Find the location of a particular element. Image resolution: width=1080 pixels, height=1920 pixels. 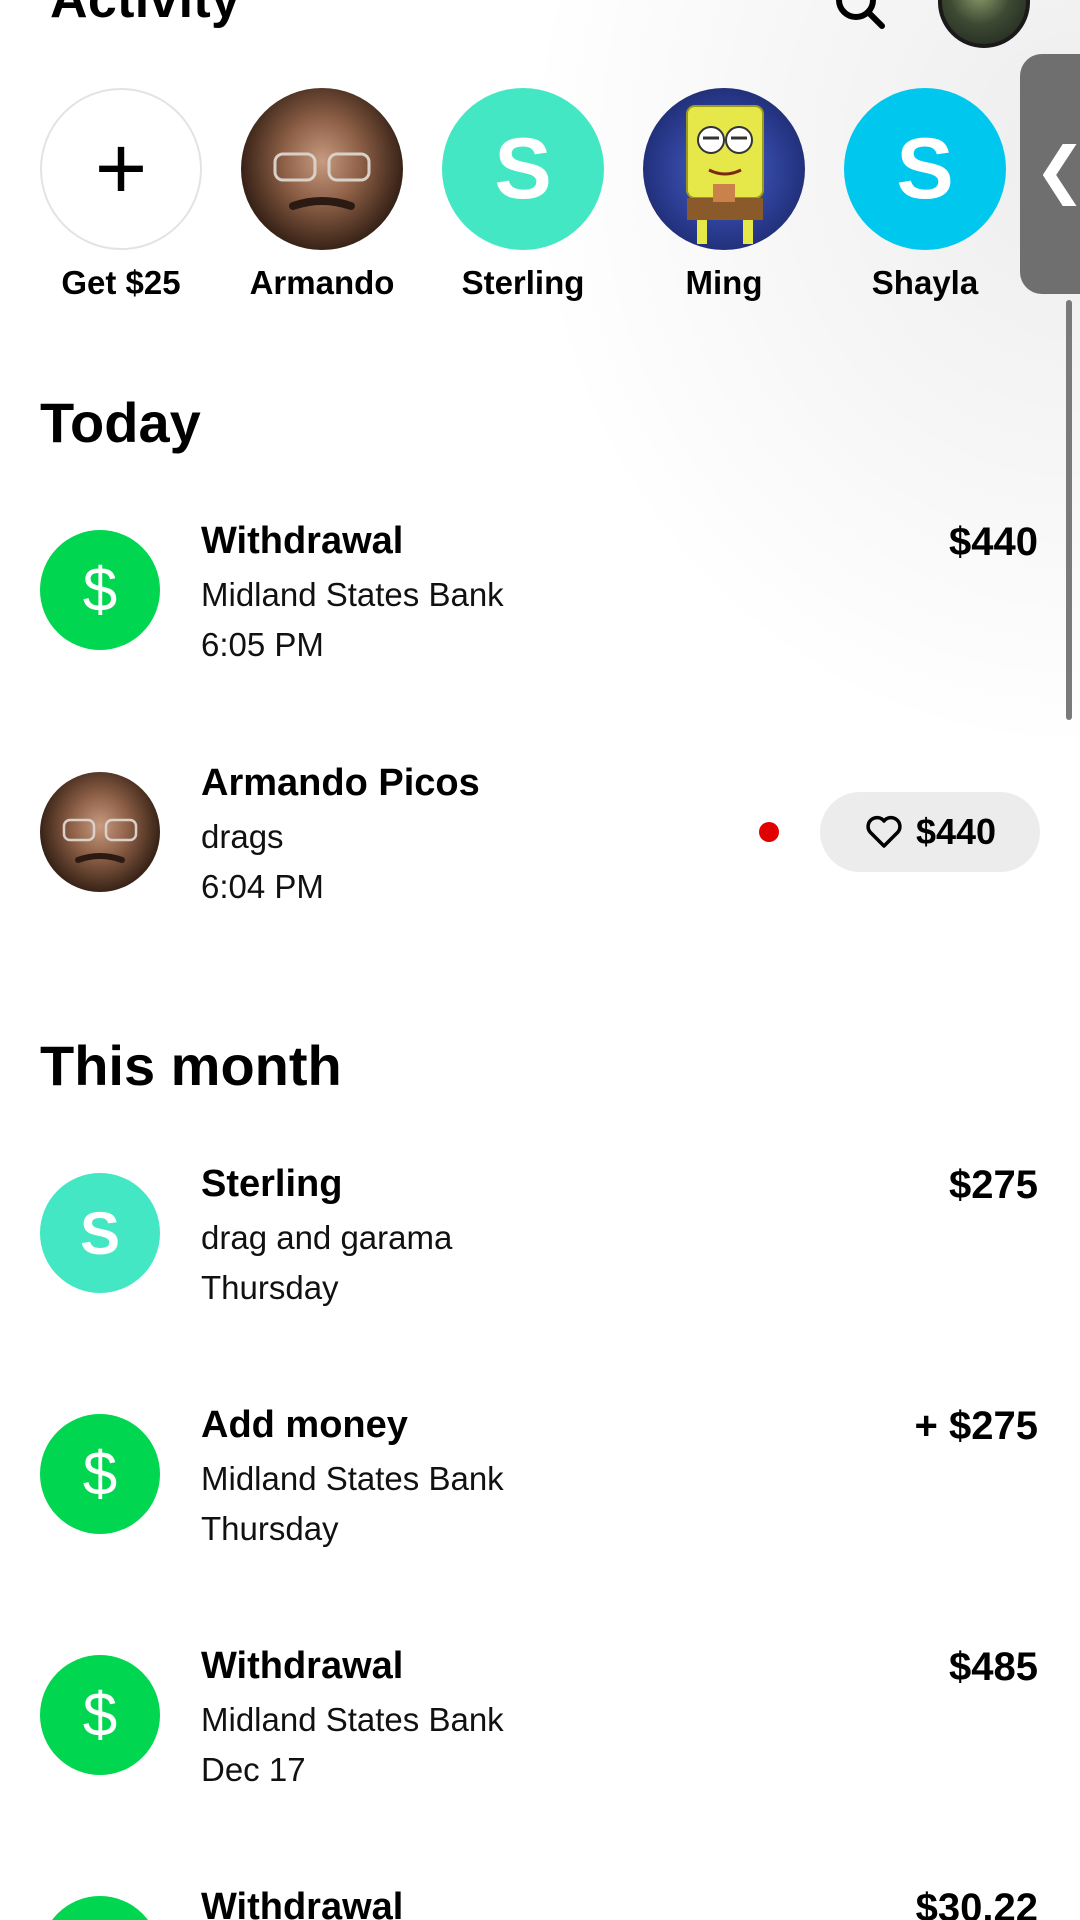

contact-sterling: S Sterling is located at coordinates (523, 195).